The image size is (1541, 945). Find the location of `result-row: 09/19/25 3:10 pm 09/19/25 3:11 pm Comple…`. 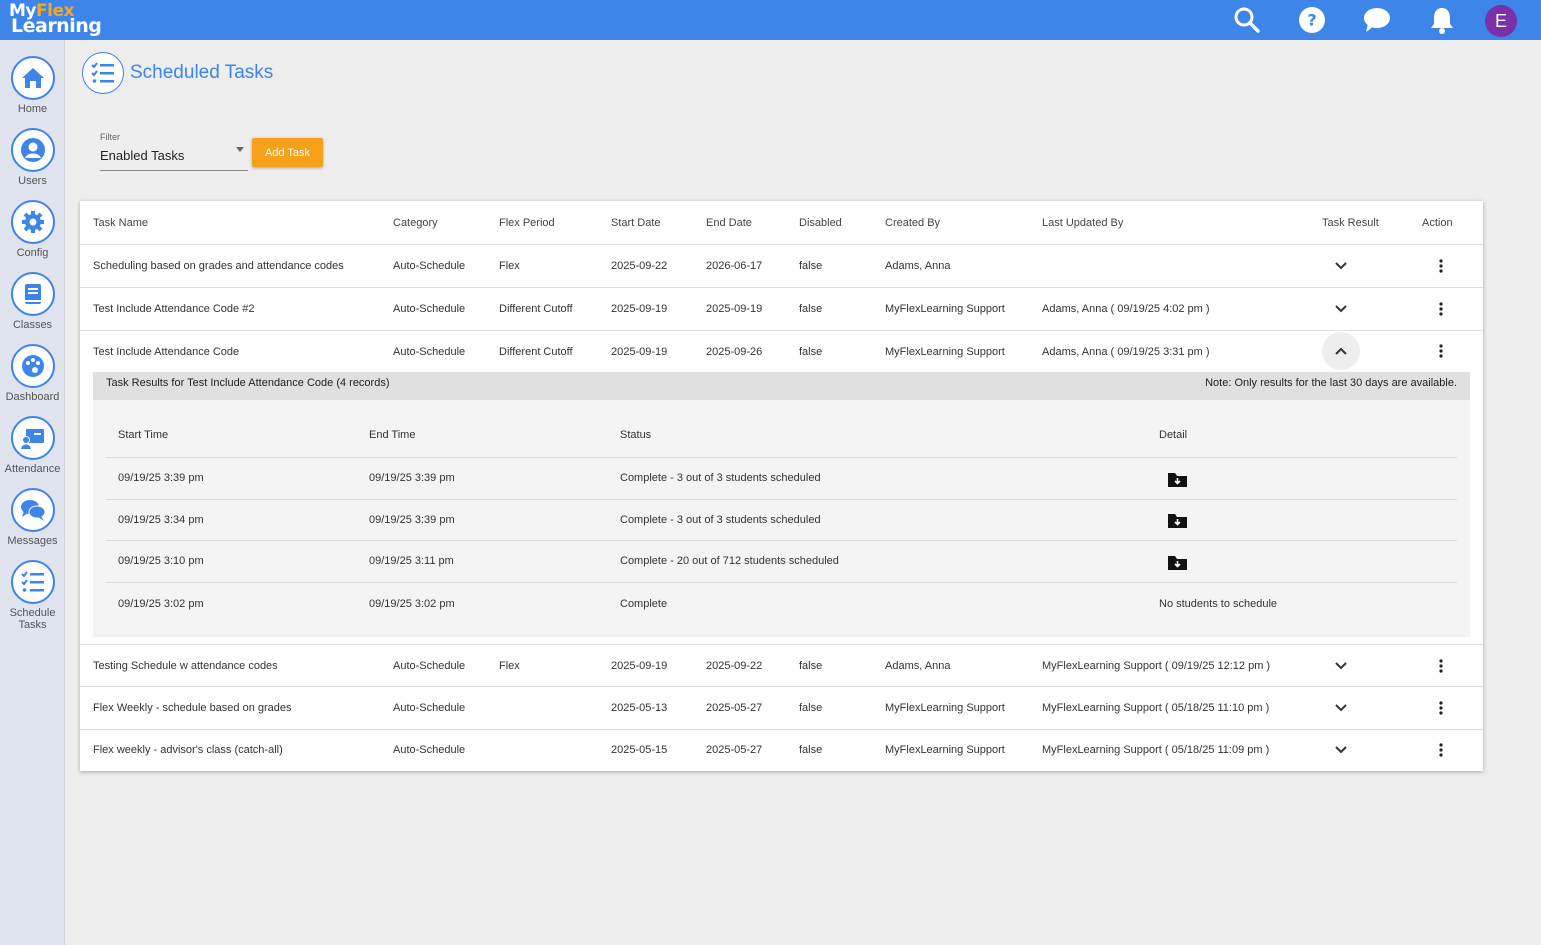

result-row: 09/19/25 3:10 pm 09/19/25 3:11 pm Comple… is located at coordinates (781, 562).